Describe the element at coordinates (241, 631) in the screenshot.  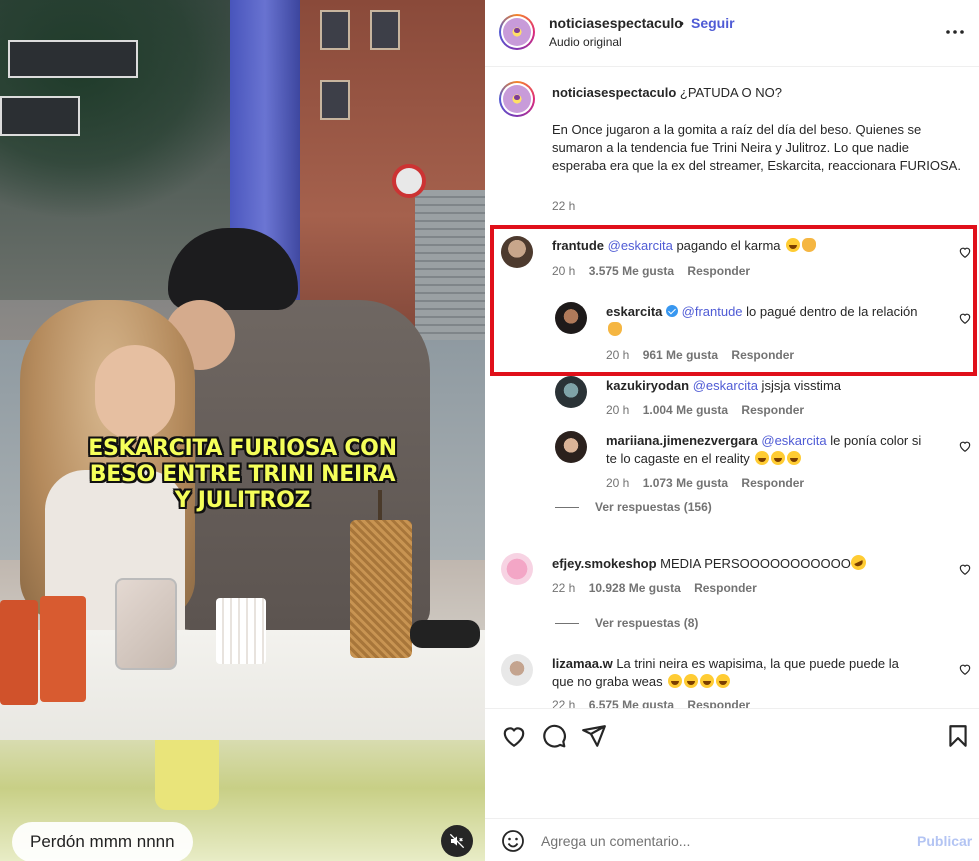
I see `video-mug` at that location.